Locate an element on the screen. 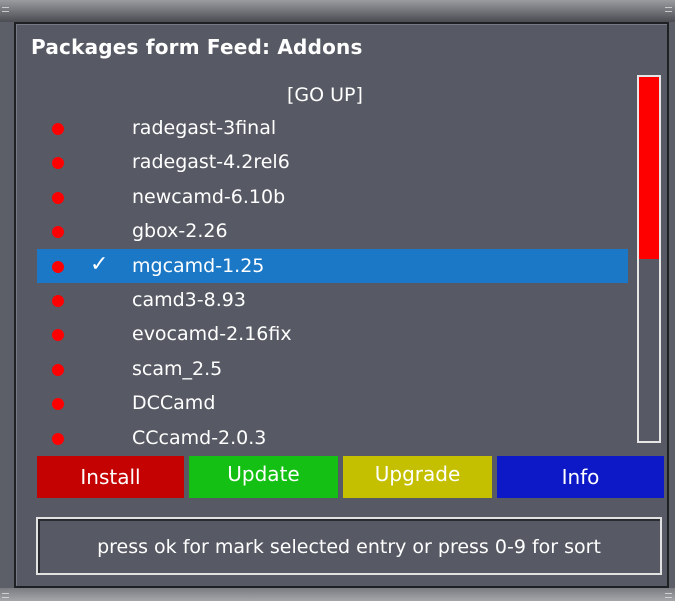  list-item-label: scam_2.5 is located at coordinates (177, 368).